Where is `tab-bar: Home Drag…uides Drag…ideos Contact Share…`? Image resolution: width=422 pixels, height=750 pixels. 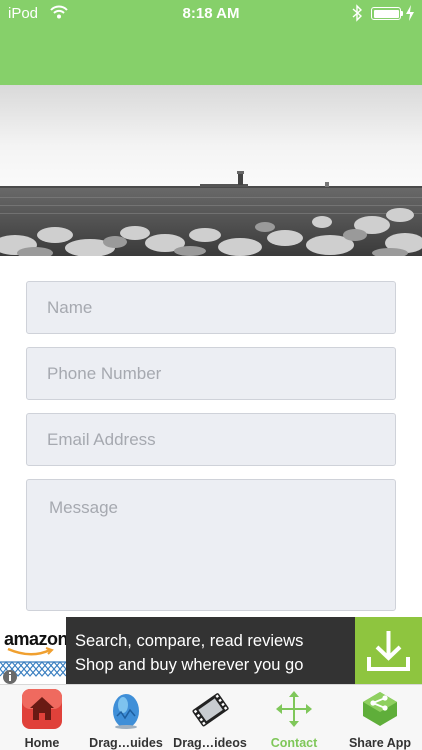 tab-bar: Home Drag…uides Drag…ideos Contact Share… is located at coordinates (211, 717).